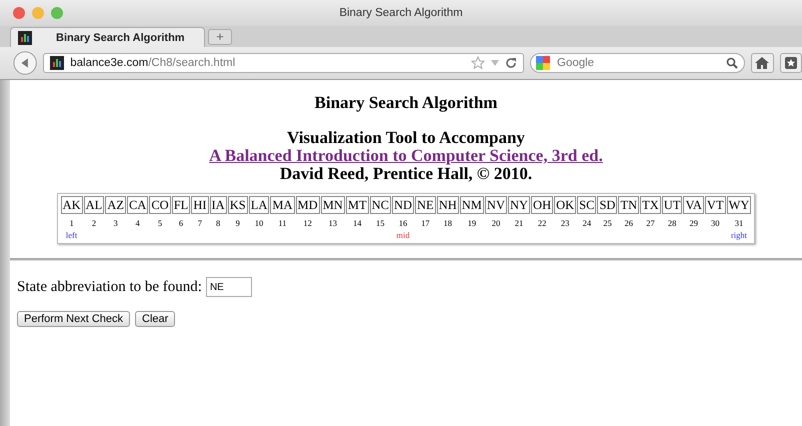 This screenshot has width=802, height=426. Describe the element at coordinates (403, 223) in the screenshot. I see `index-label: 16` at that location.